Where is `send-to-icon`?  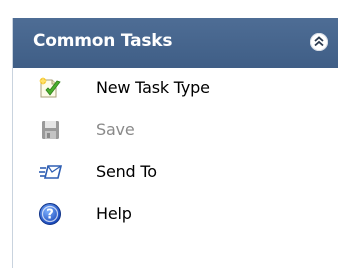 send-to-icon is located at coordinates (50, 172).